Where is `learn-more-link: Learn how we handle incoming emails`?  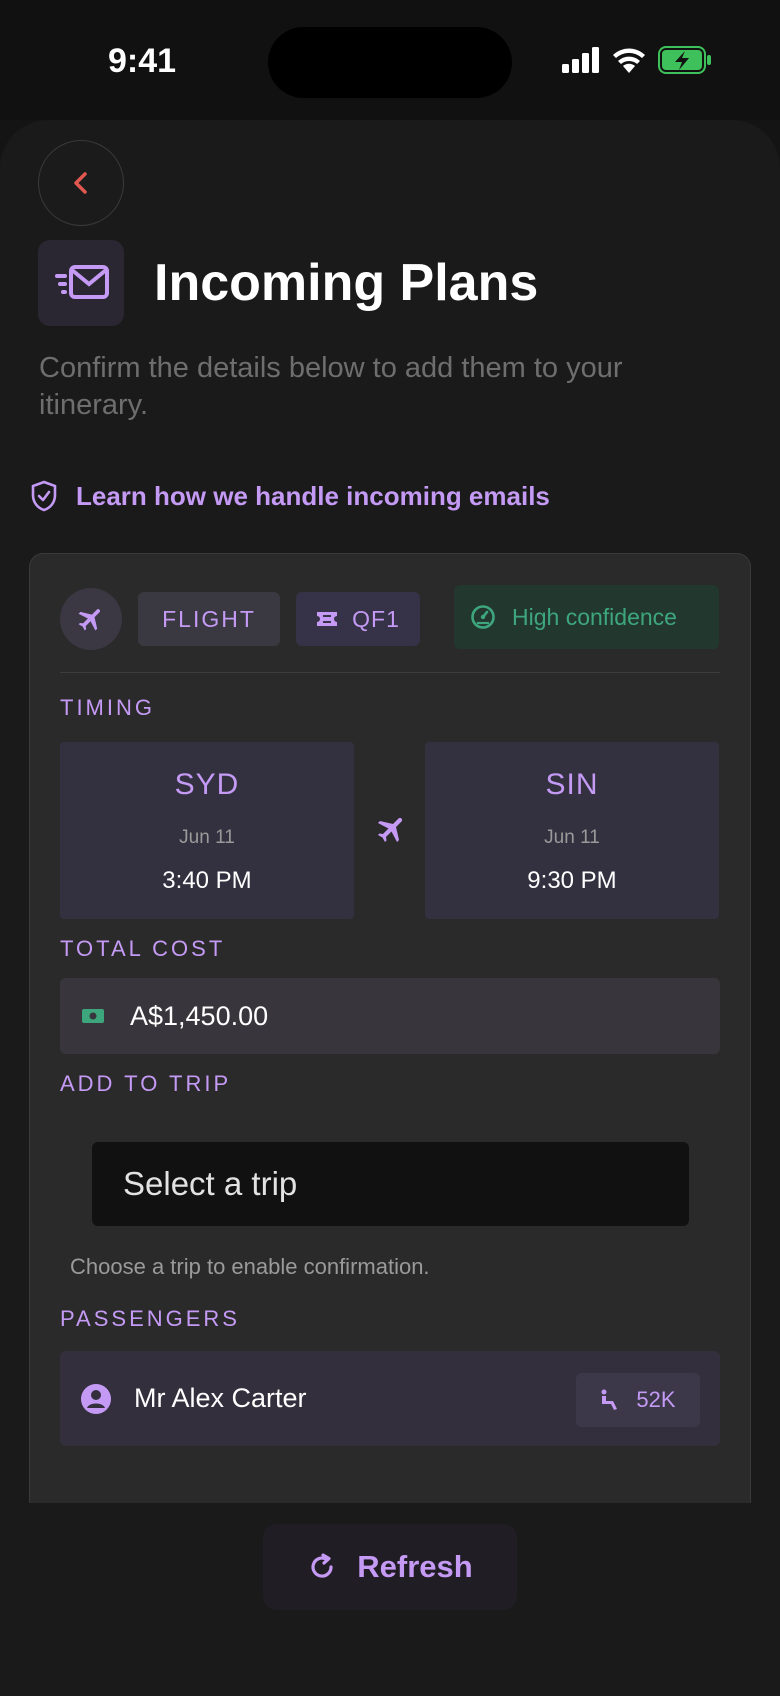 learn-more-link: Learn how we handle incoming emails is located at coordinates (290, 496).